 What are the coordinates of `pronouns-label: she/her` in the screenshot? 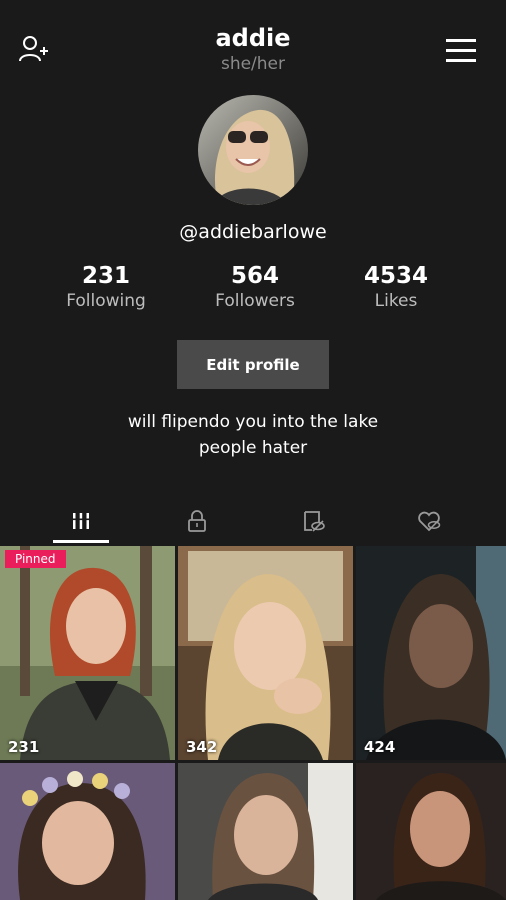 It's located at (253, 64).